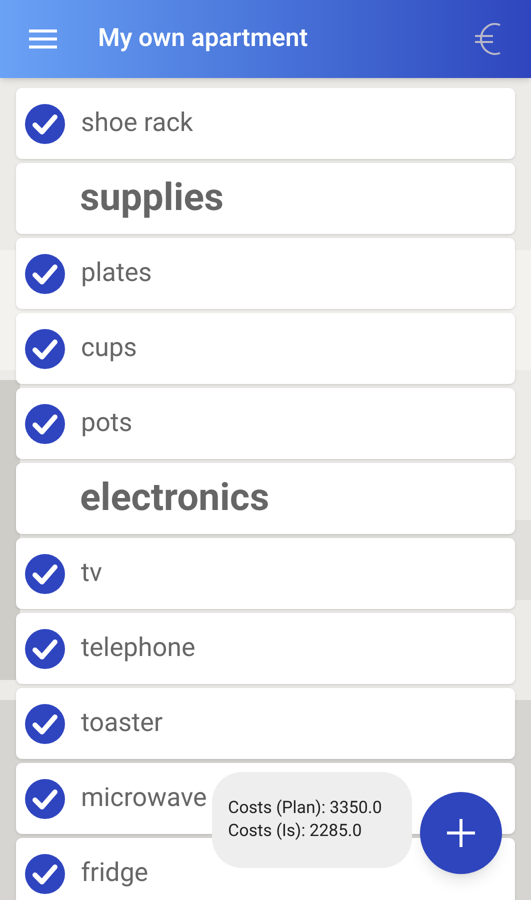 The image size is (531, 900). Describe the element at coordinates (265, 648) in the screenshot. I see `list-item: telephone` at that location.